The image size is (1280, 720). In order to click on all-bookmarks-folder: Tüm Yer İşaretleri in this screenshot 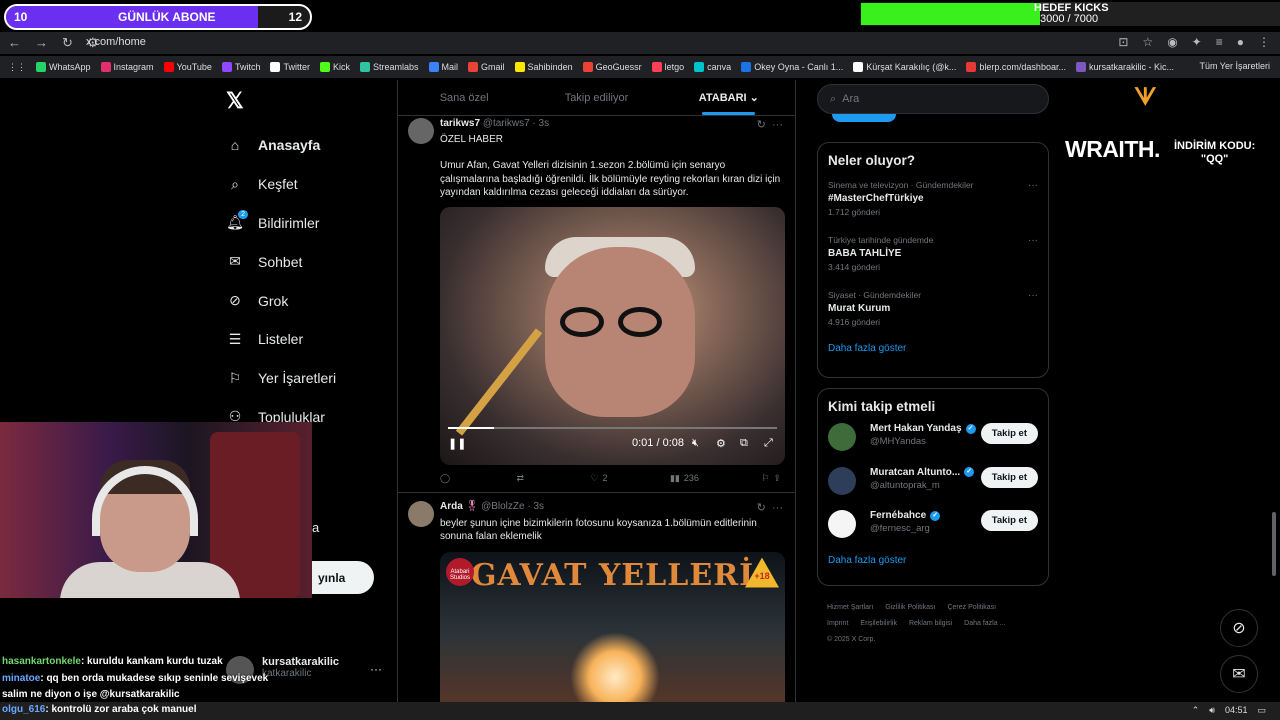, I will do `click(1234, 66)`.